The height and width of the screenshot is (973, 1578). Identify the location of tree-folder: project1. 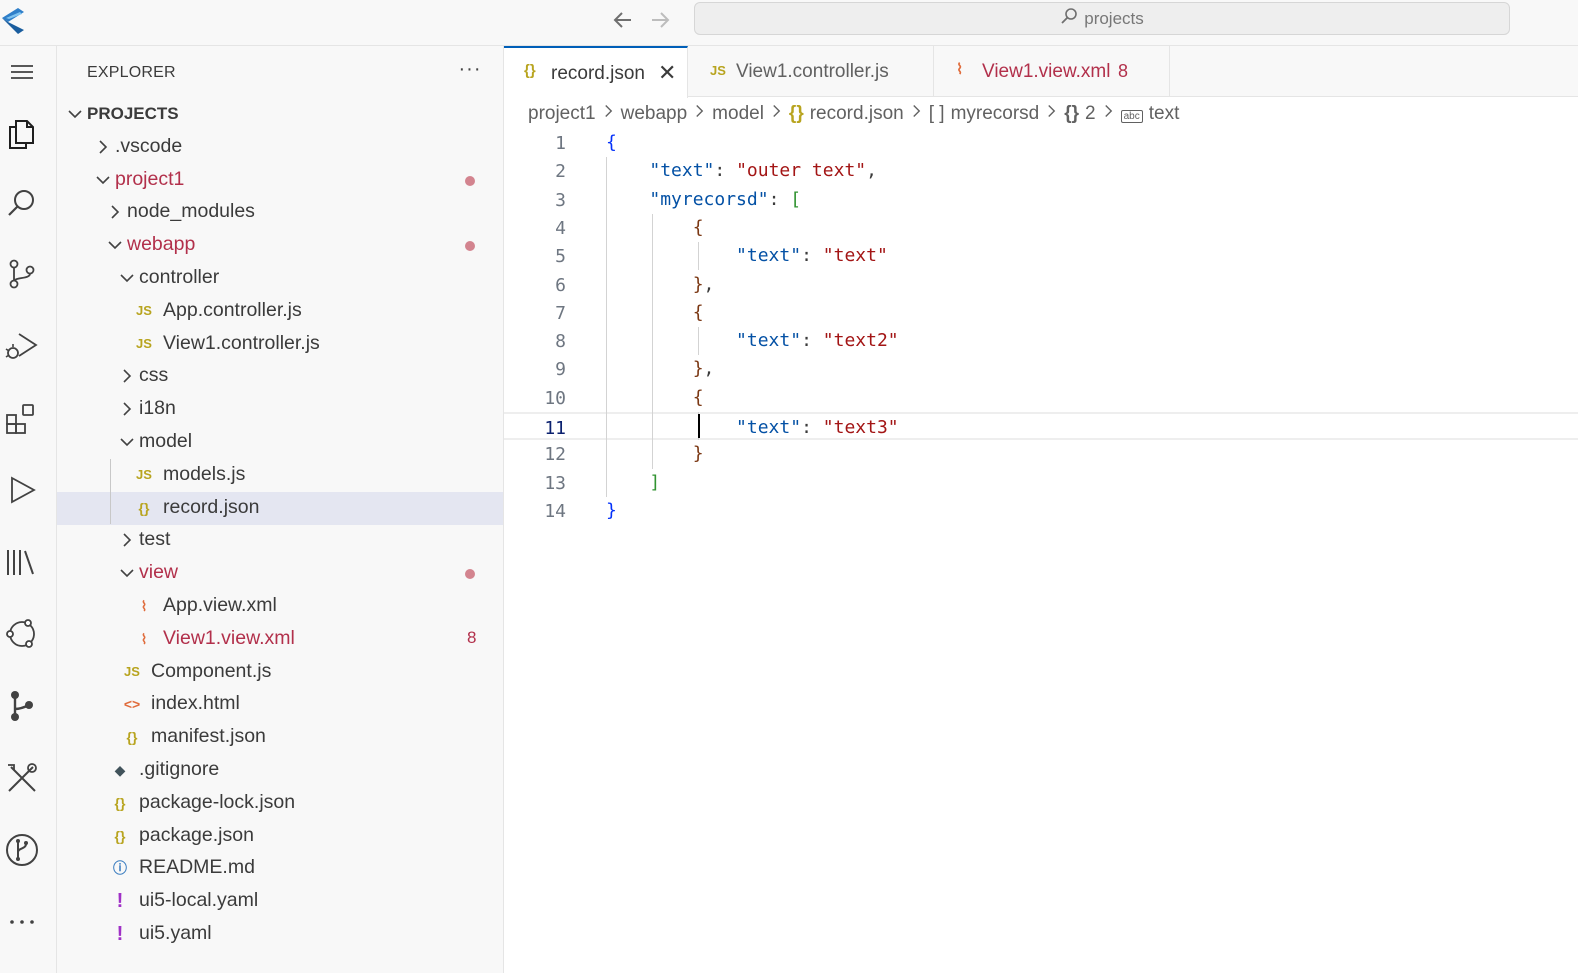
(280, 180).